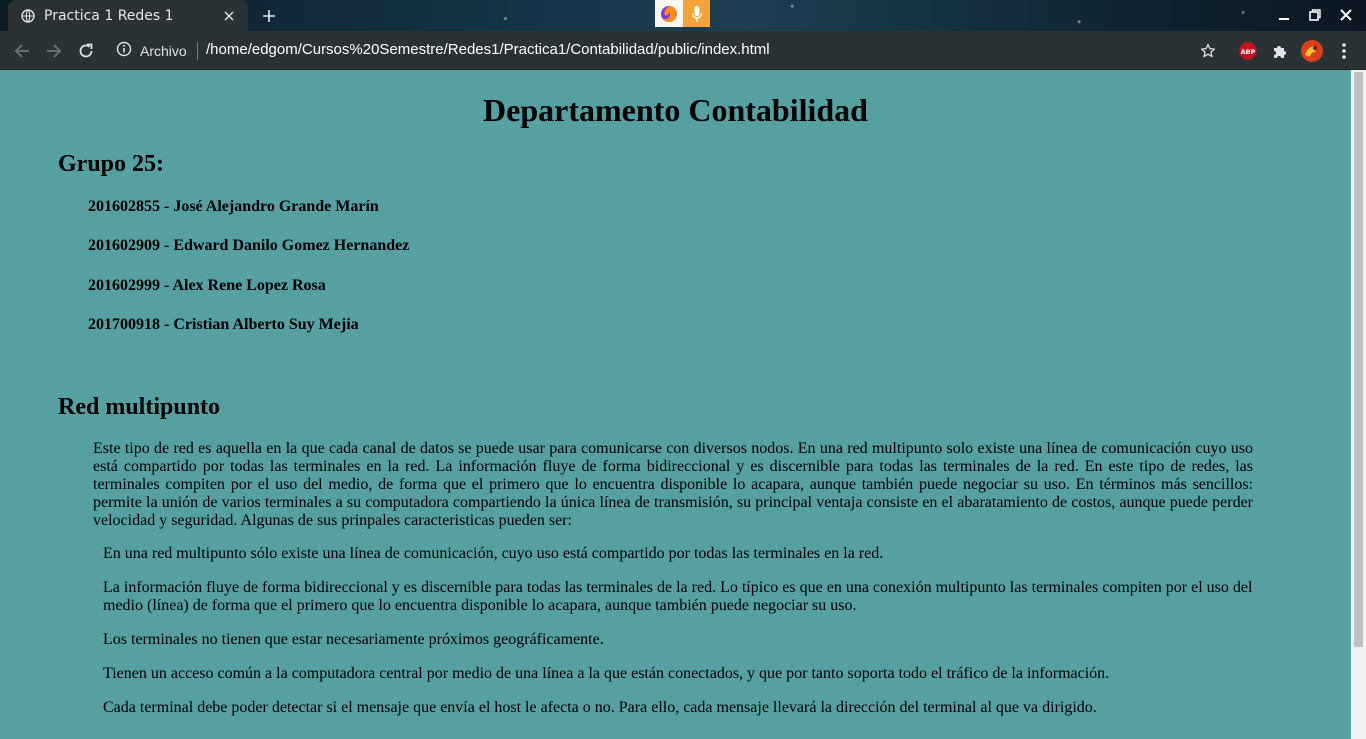  What do you see at coordinates (28, 16) in the screenshot?
I see `globe-icon` at bounding box center [28, 16].